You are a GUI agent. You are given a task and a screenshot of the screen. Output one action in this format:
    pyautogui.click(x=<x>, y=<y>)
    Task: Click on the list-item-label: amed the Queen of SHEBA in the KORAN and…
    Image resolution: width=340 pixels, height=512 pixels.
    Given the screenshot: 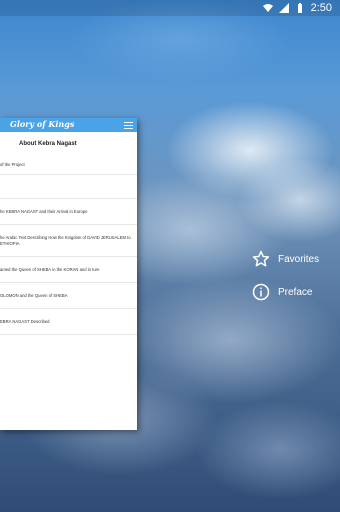 What is the action you would take?
    pyautogui.click(x=50, y=269)
    